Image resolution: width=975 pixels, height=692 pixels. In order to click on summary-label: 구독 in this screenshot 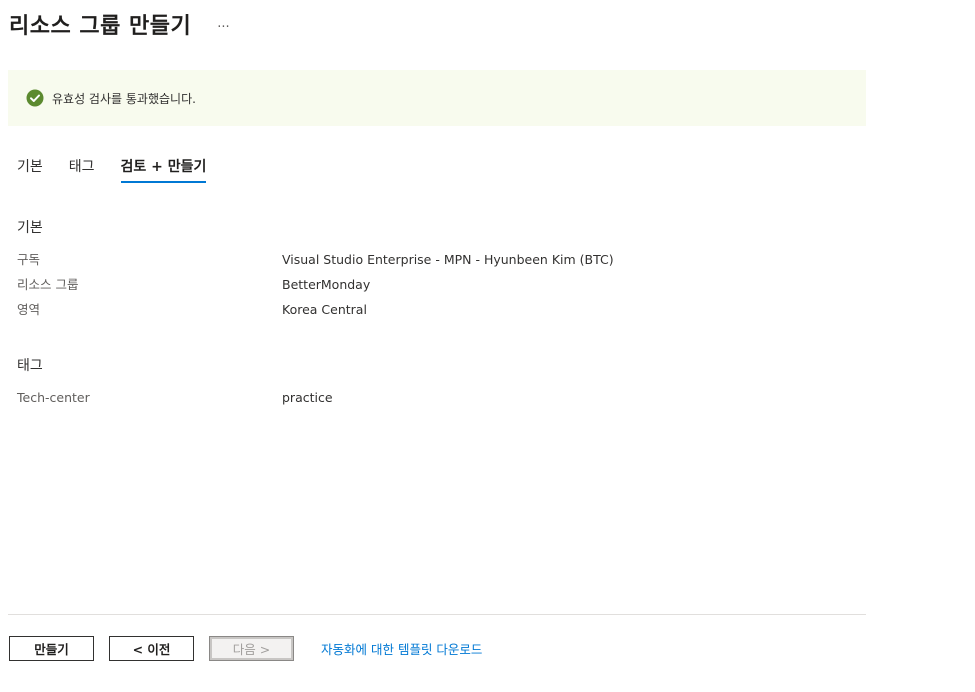, I will do `click(29, 259)`.